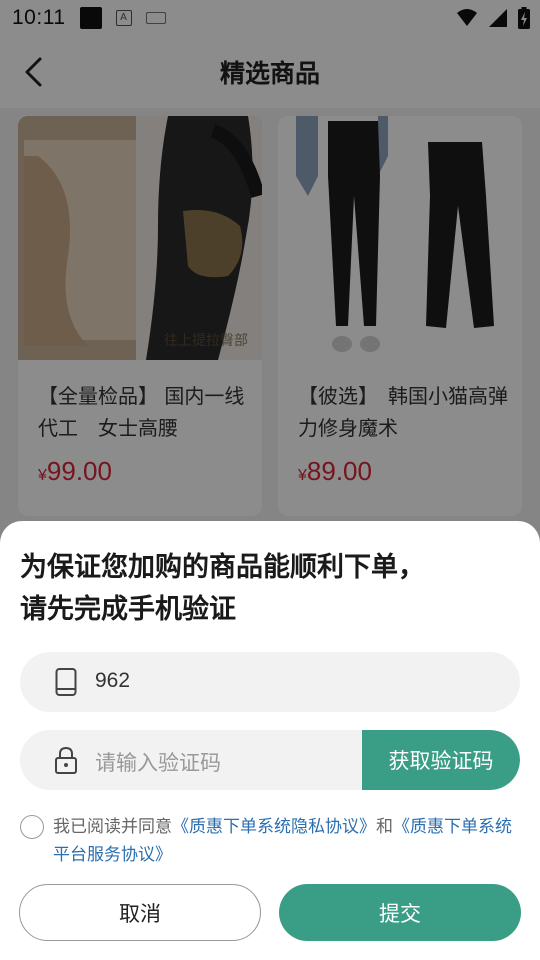  I want to click on agreement-text: 我已阅读并同意《质惠下单系统隐私协议》和《质惠下单系统平台服务协议》, so click(272, 841).